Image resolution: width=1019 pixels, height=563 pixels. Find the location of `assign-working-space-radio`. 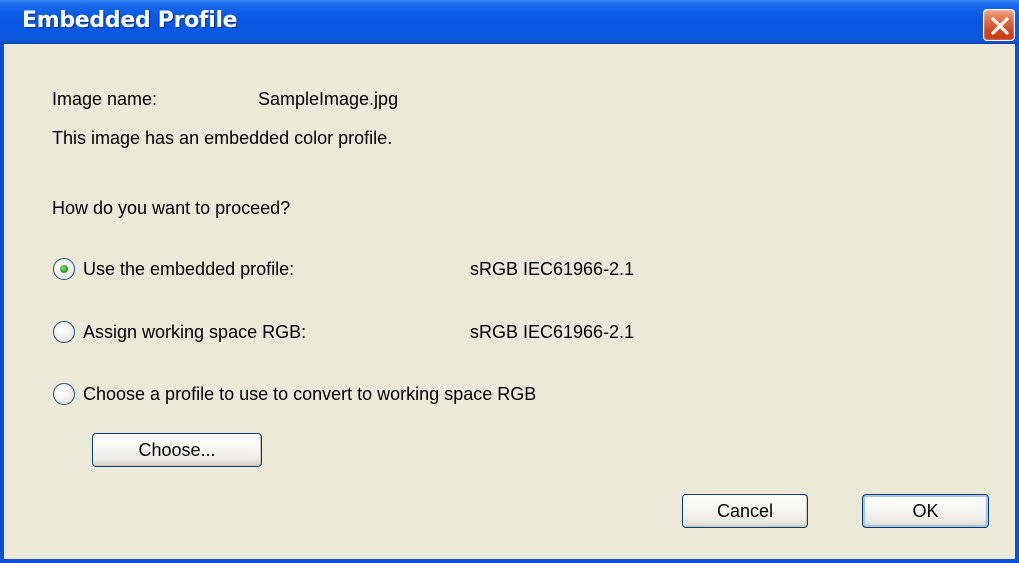

assign-working-space-radio is located at coordinates (64, 332).